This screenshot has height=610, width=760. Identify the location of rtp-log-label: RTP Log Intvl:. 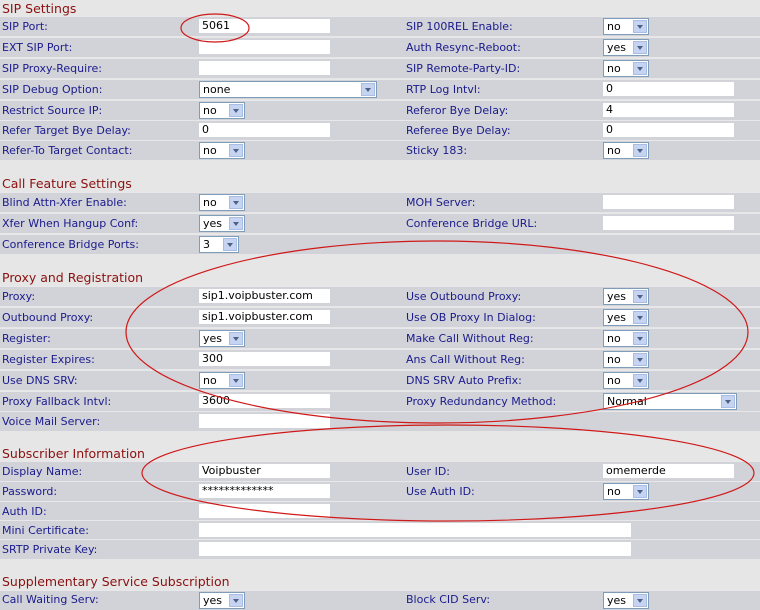
(443, 89).